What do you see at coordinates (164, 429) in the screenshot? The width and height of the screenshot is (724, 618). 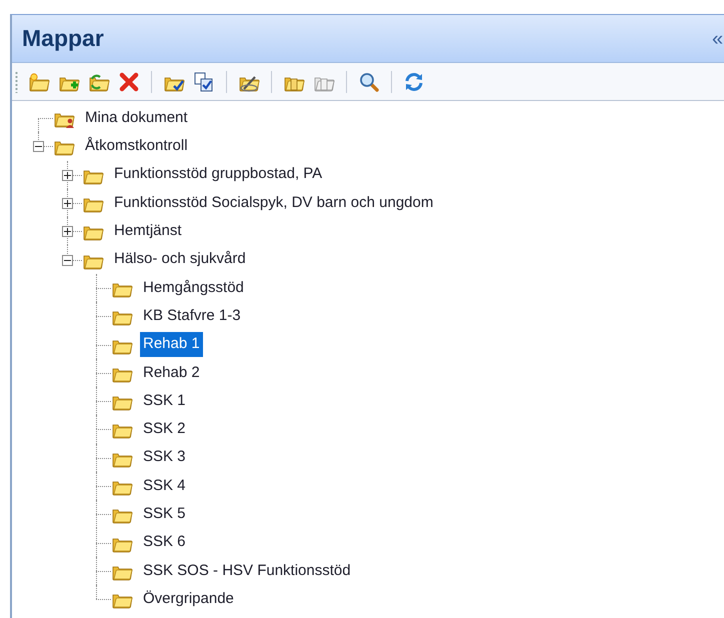 I see `tree-item: SSK 2` at bounding box center [164, 429].